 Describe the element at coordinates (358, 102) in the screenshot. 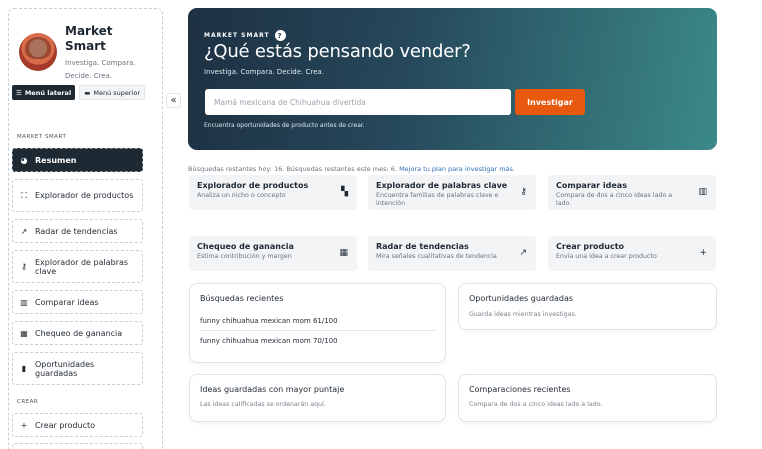

I see `search-input` at that location.